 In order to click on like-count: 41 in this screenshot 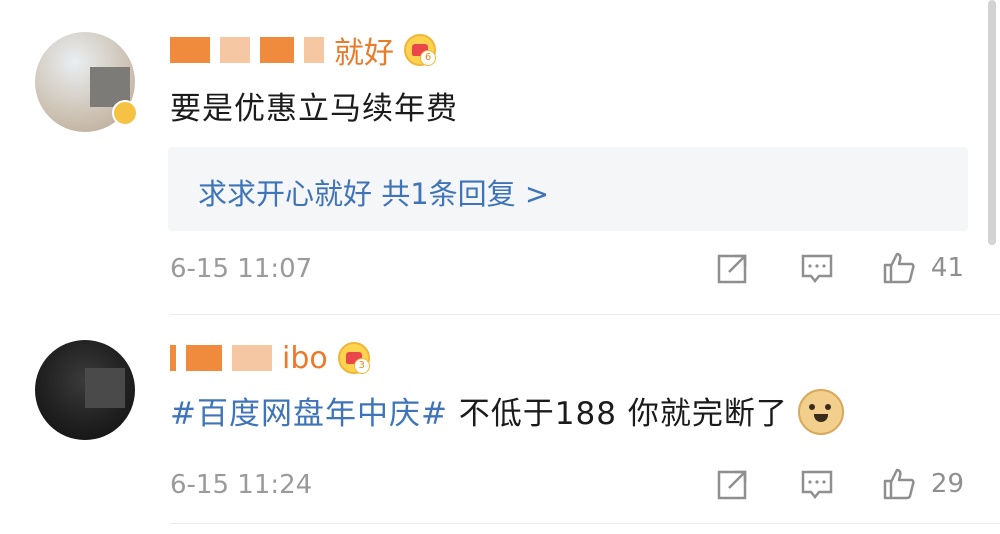, I will do `click(947, 268)`.